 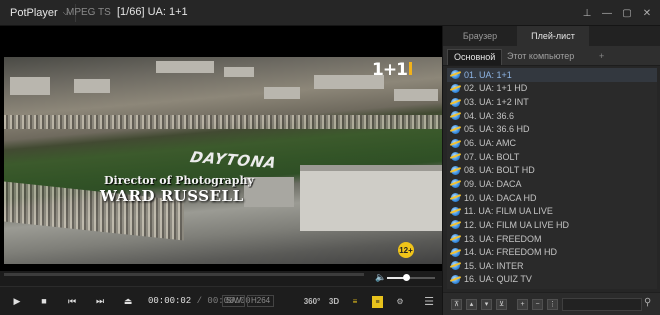 What do you see at coordinates (496, 88) in the screenshot?
I see `playlist-item-label: 02. UA: 1+1 HD` at bounding box center [496, 88].